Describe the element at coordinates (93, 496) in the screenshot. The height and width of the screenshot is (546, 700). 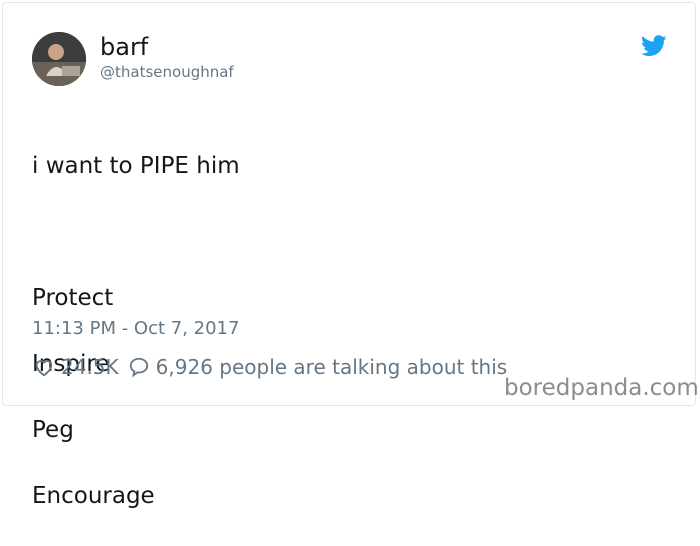
I see `tweet-line: Encourage` at that location.